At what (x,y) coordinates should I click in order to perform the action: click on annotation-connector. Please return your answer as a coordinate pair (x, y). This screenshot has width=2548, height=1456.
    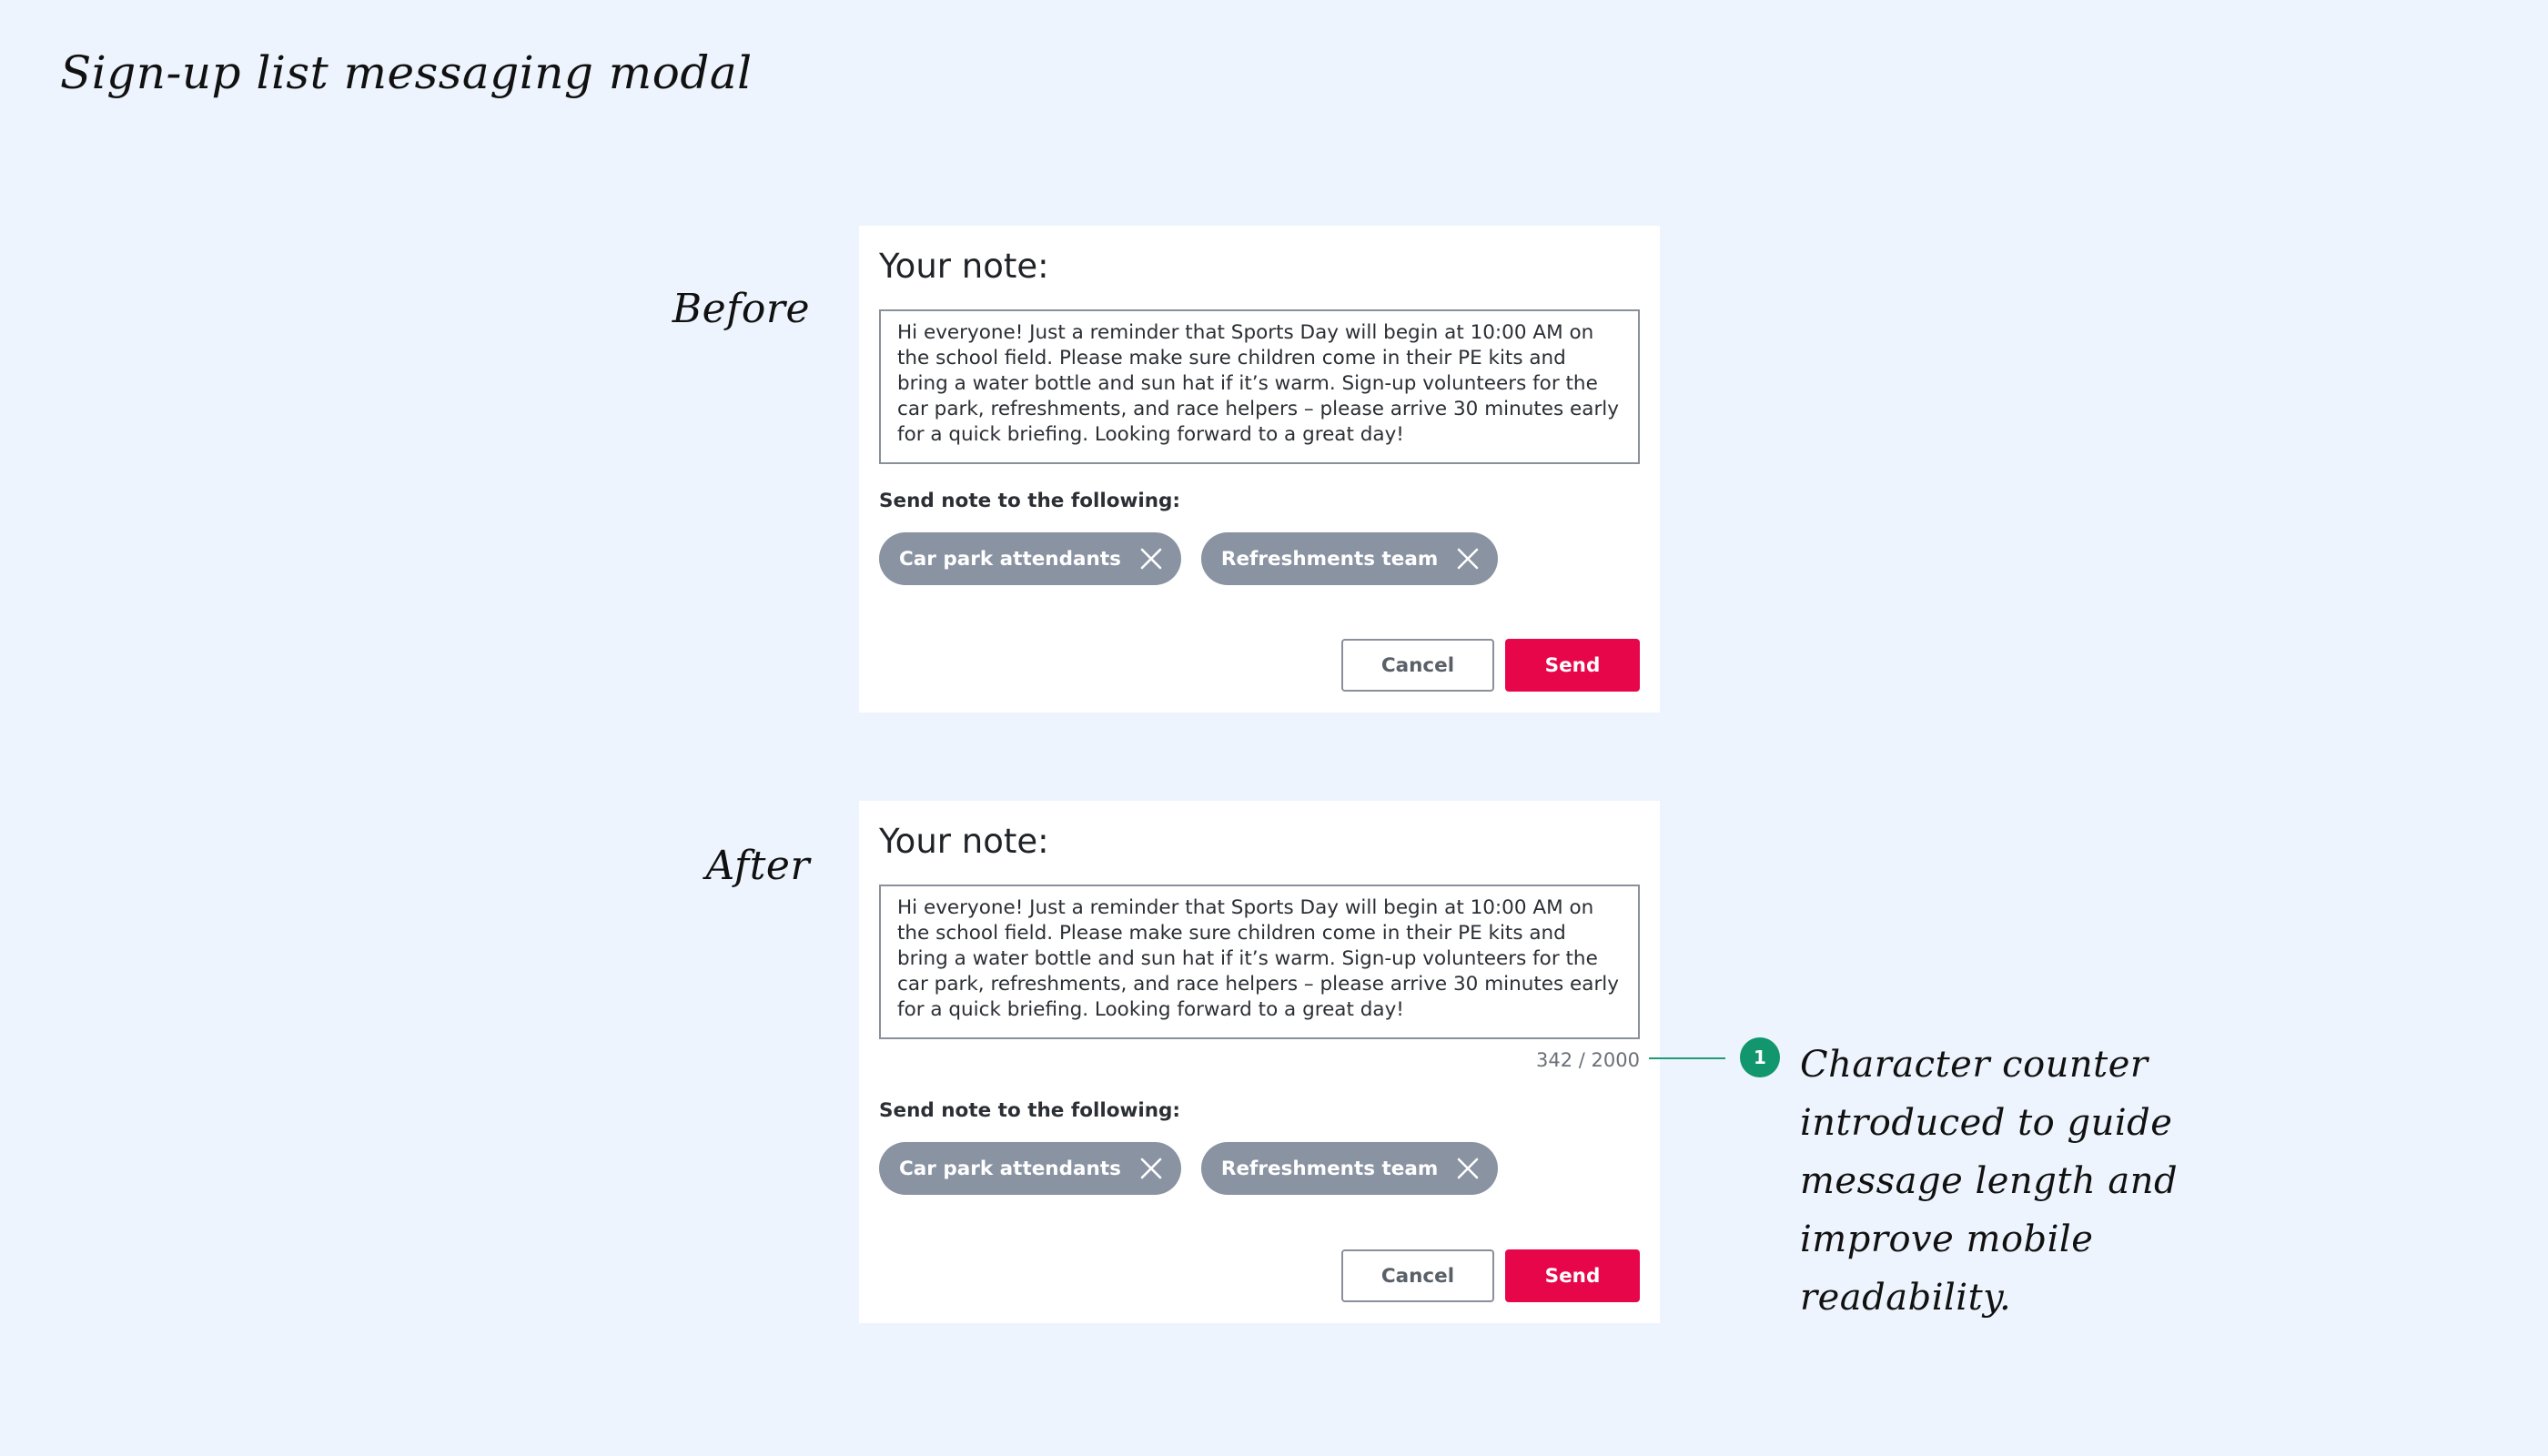
    Looking at the image, I should click on (1687, 1058).